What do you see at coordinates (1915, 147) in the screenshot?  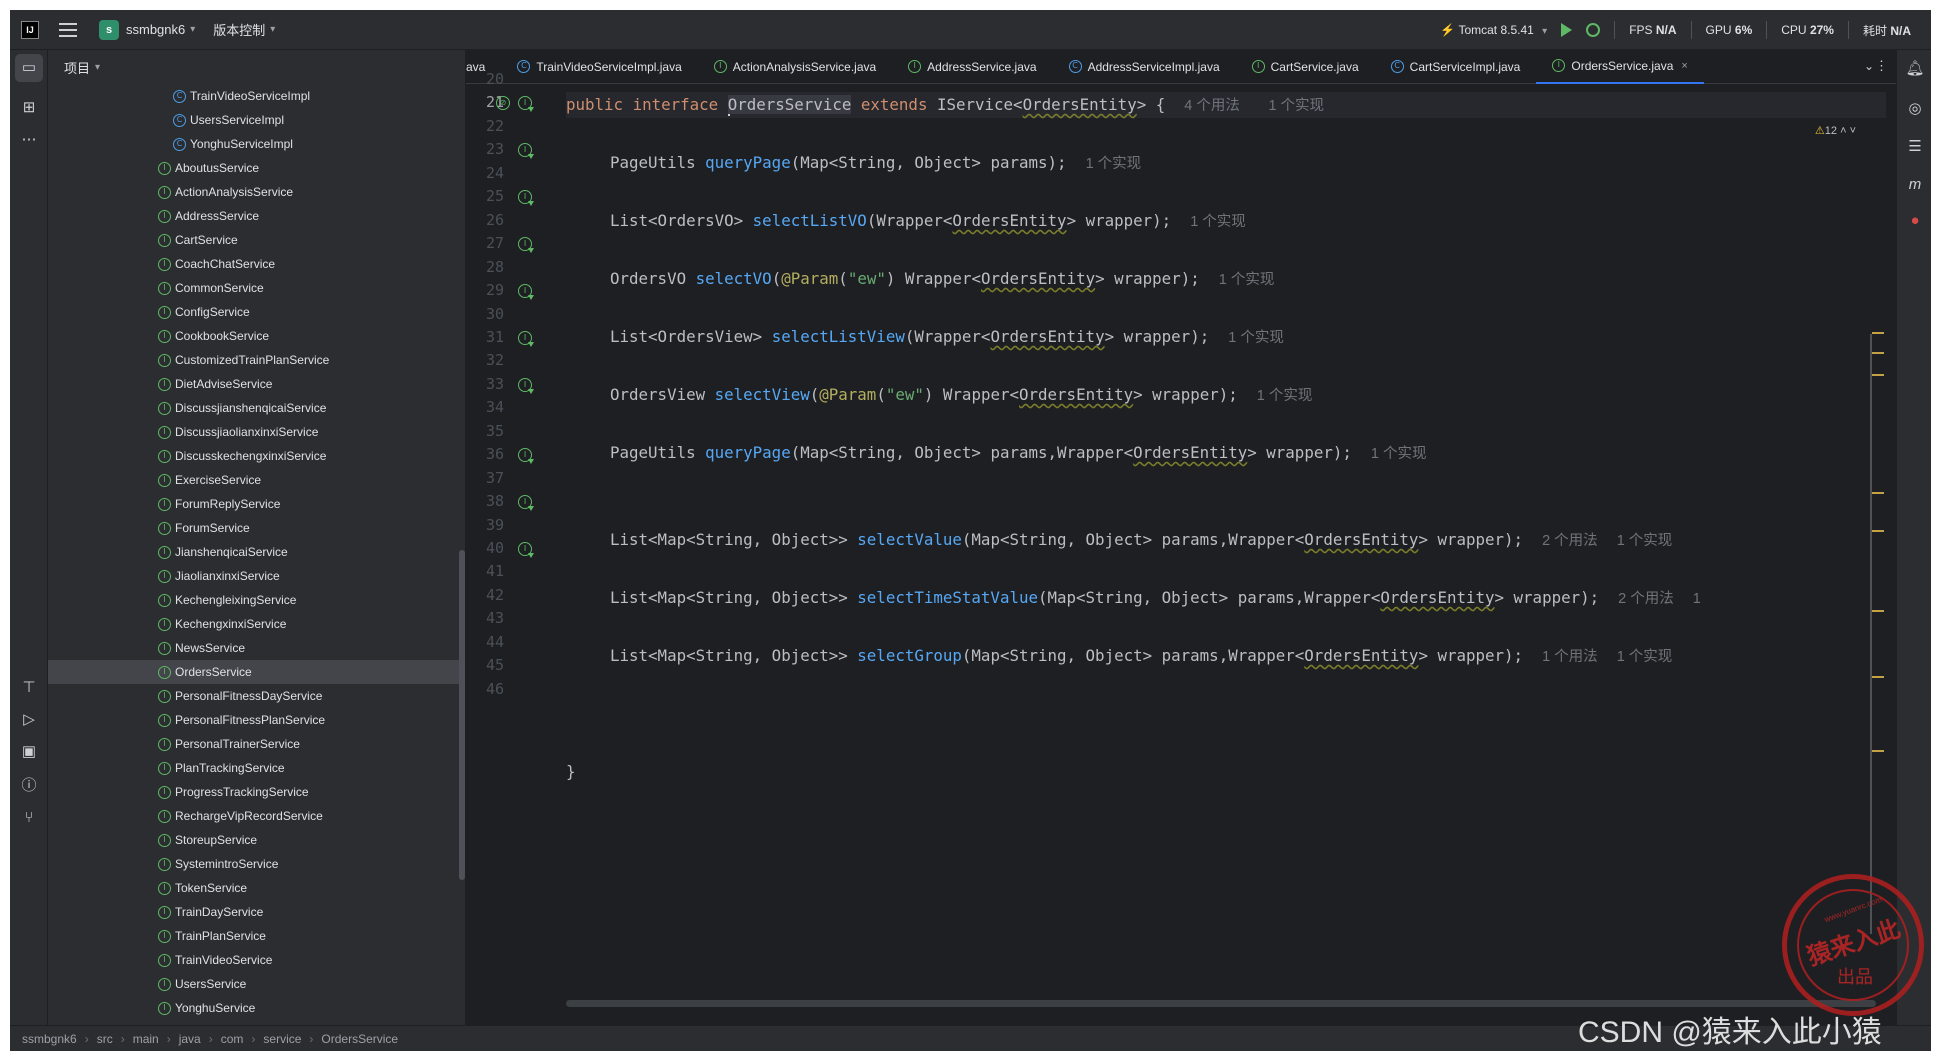 I see `database-icon: ☰` at bounding box center [1915, 147].